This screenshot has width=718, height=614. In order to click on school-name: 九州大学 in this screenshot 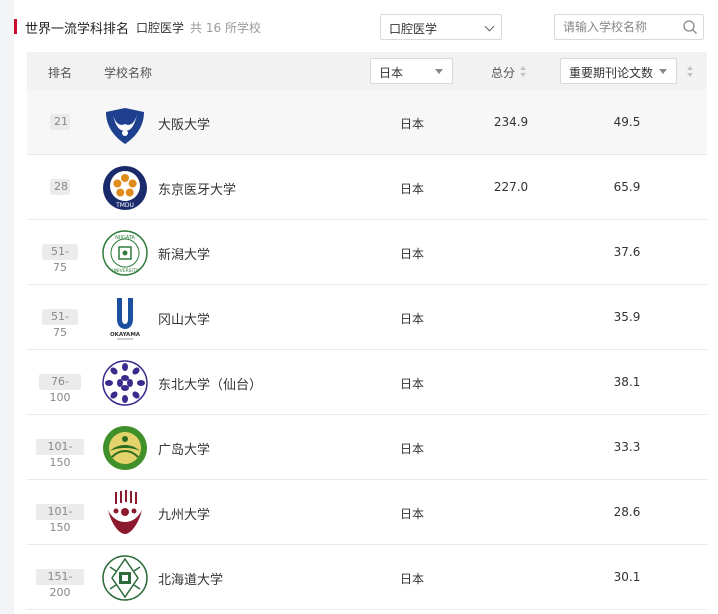, I will do `click(184, 513)`.